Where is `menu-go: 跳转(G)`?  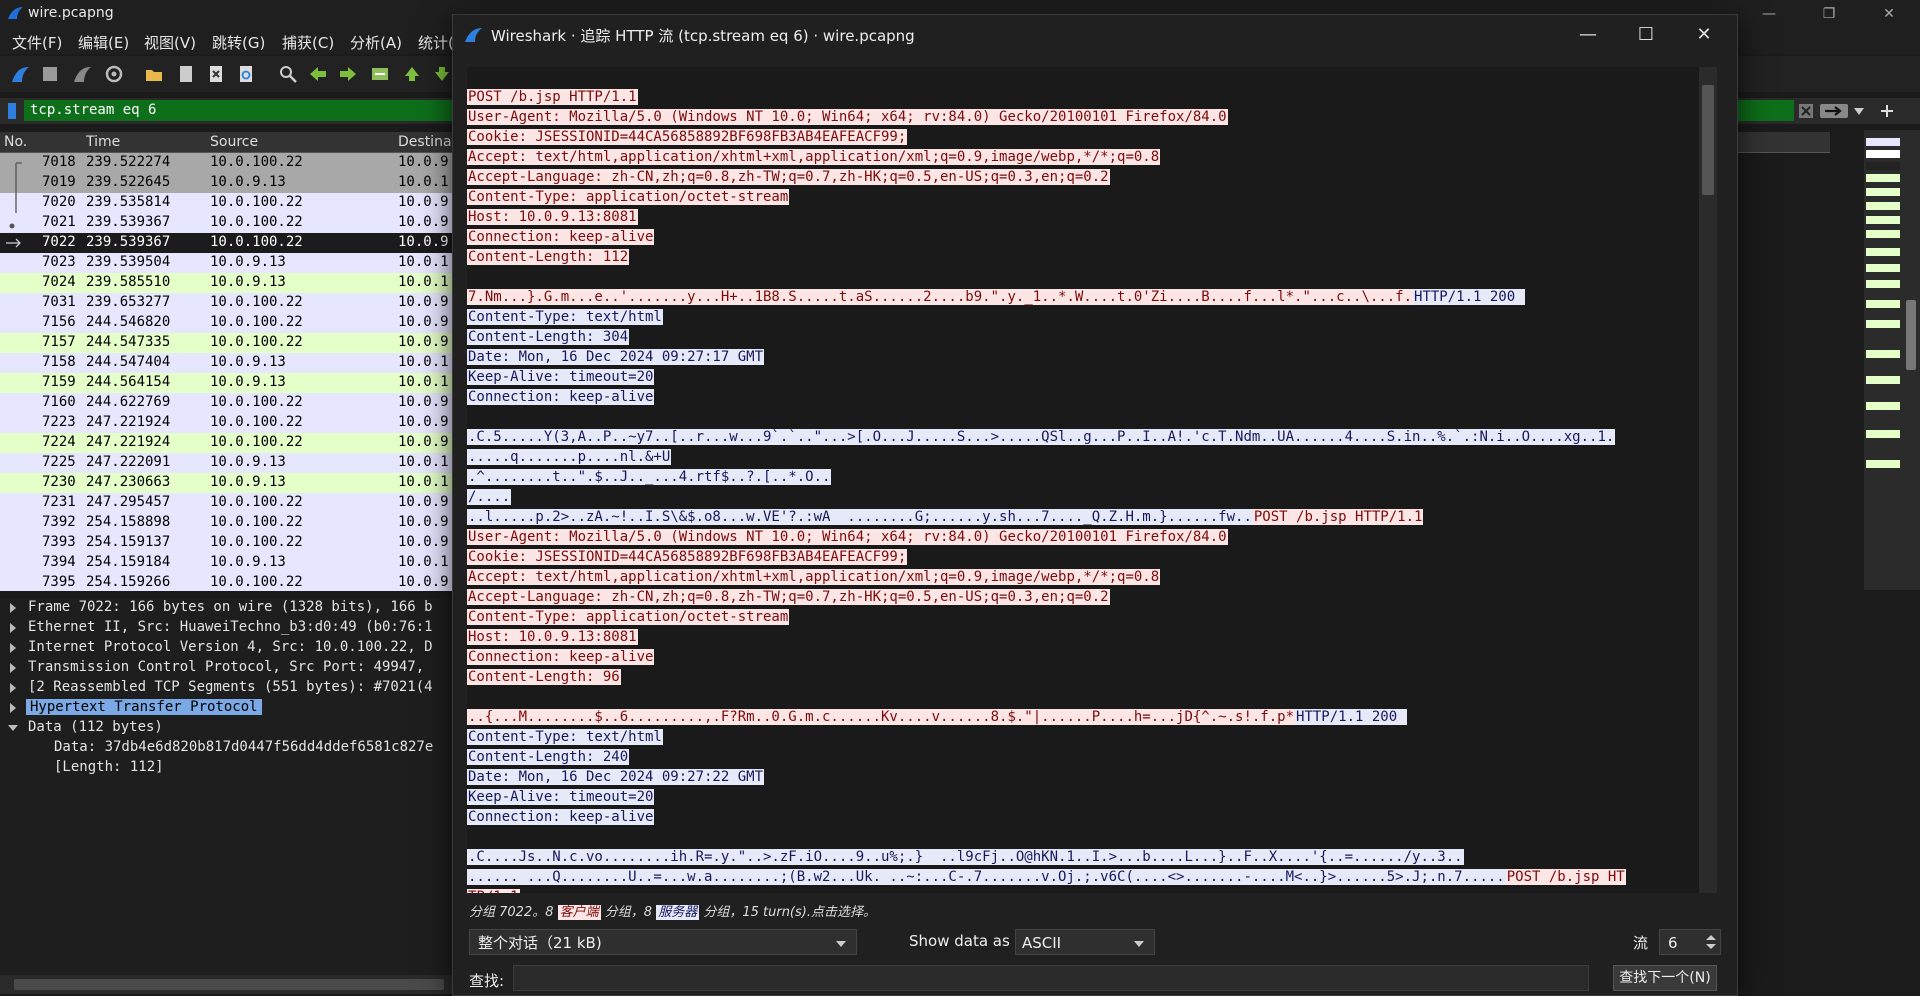
menu-go: 跳转(G) is located at coordinates (238, 42).